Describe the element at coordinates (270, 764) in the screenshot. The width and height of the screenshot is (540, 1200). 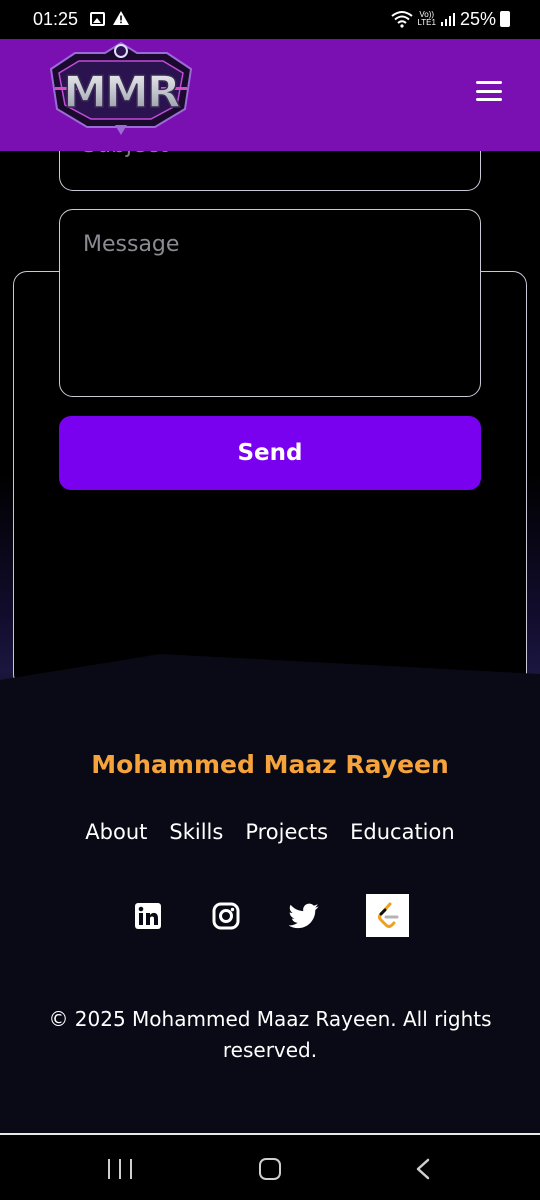
I see `footer-author-name: Mohammed Maaz Rayeen` at that location.